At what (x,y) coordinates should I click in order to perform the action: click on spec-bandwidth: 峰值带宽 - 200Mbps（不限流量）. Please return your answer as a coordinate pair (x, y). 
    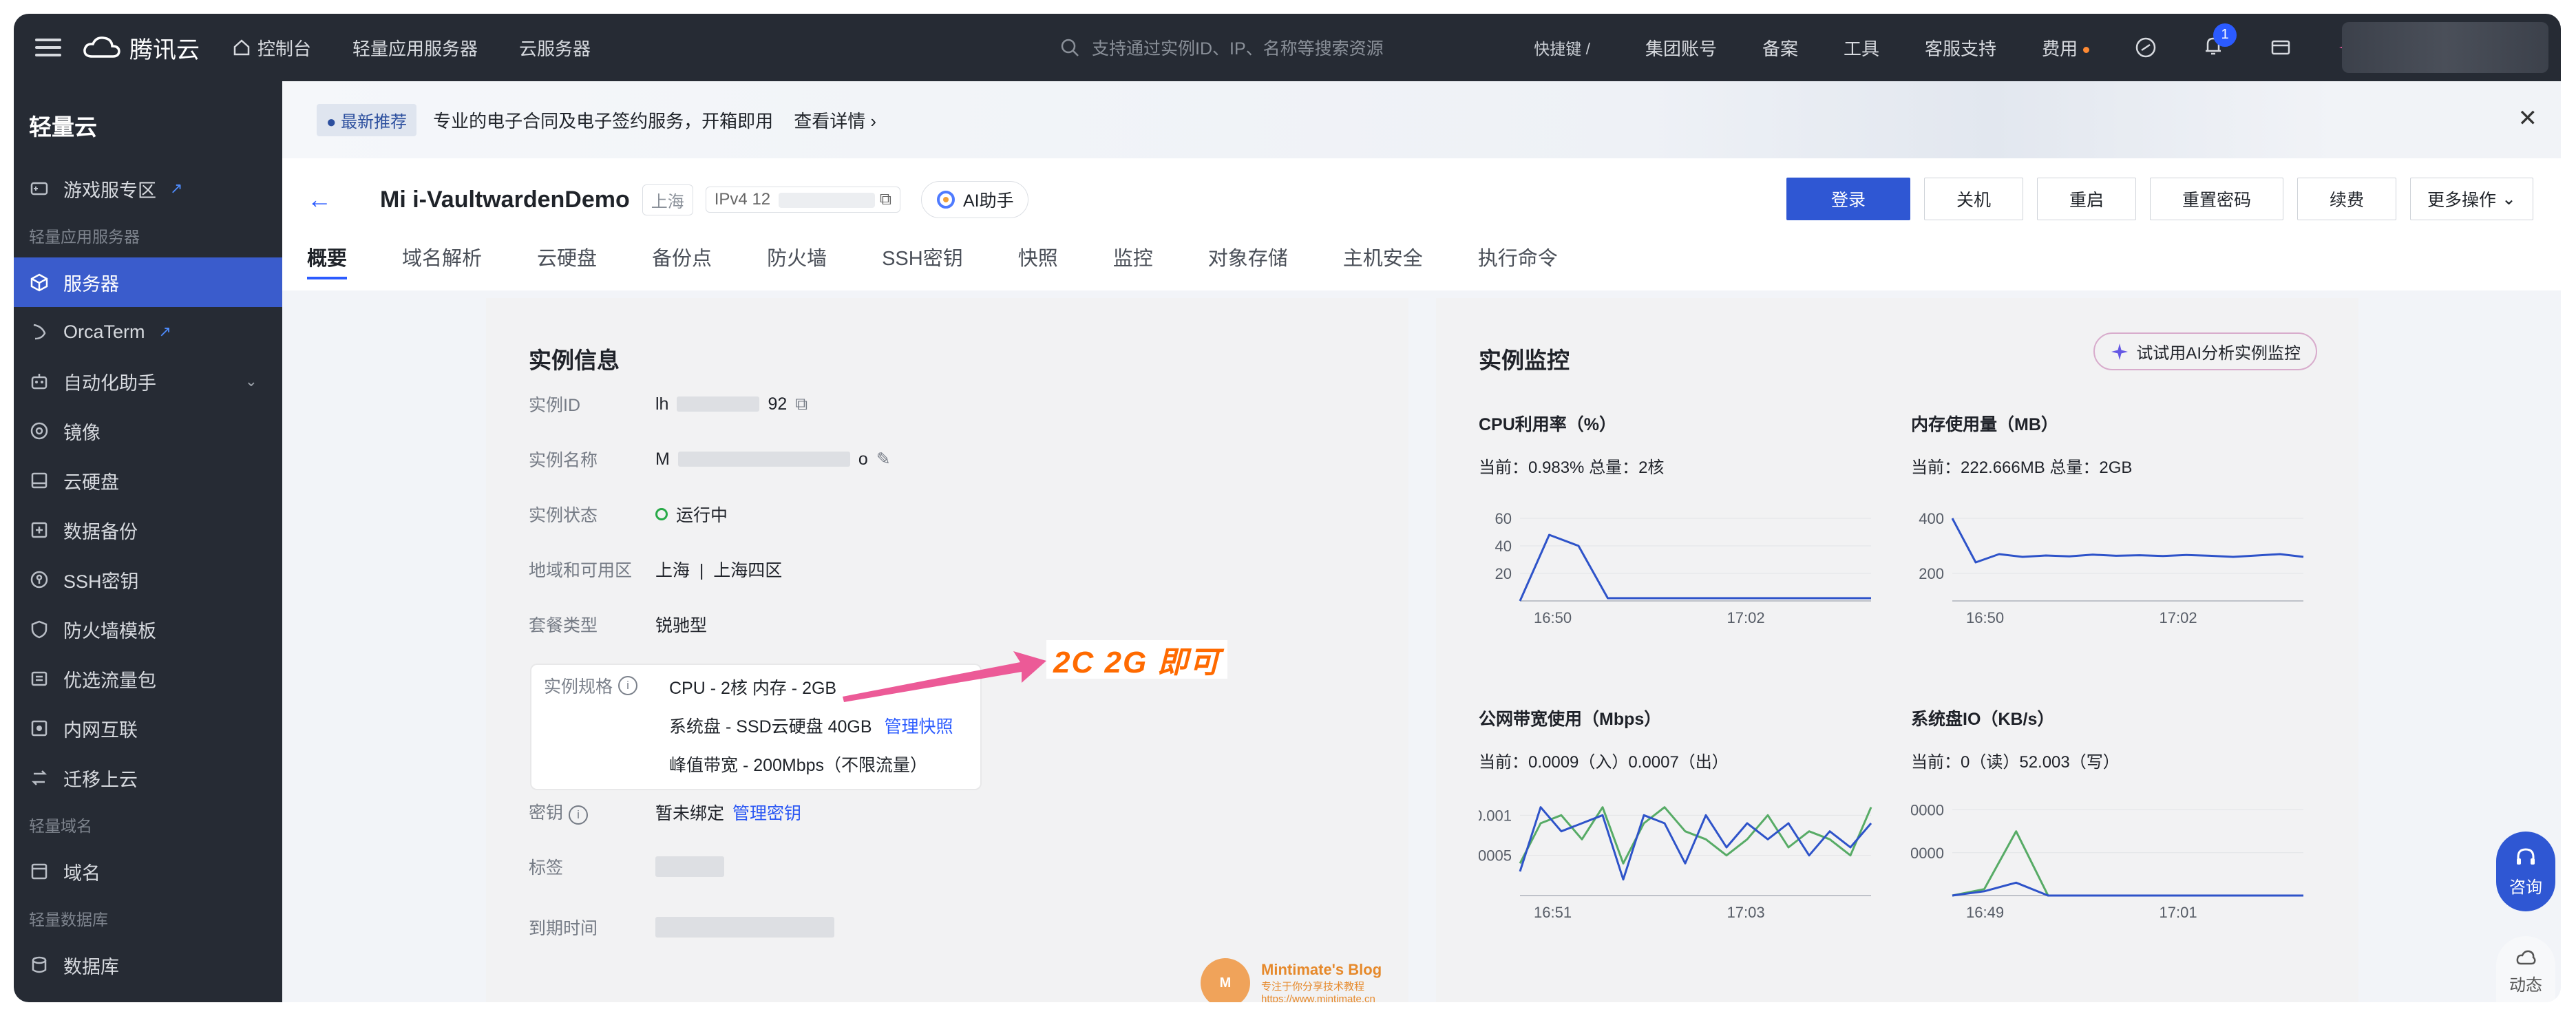
    Looking at the image, I should click on (799, 765).